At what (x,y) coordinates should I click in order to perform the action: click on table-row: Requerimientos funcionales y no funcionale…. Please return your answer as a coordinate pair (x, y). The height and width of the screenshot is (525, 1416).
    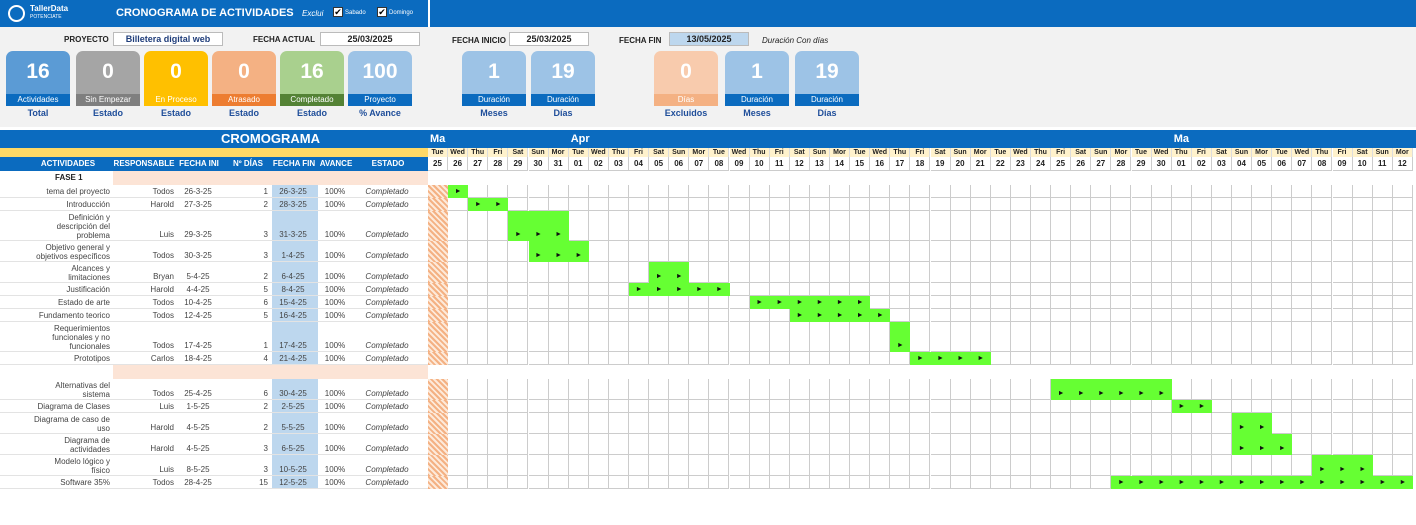
    Looking at the image, I should click on (214, 337).